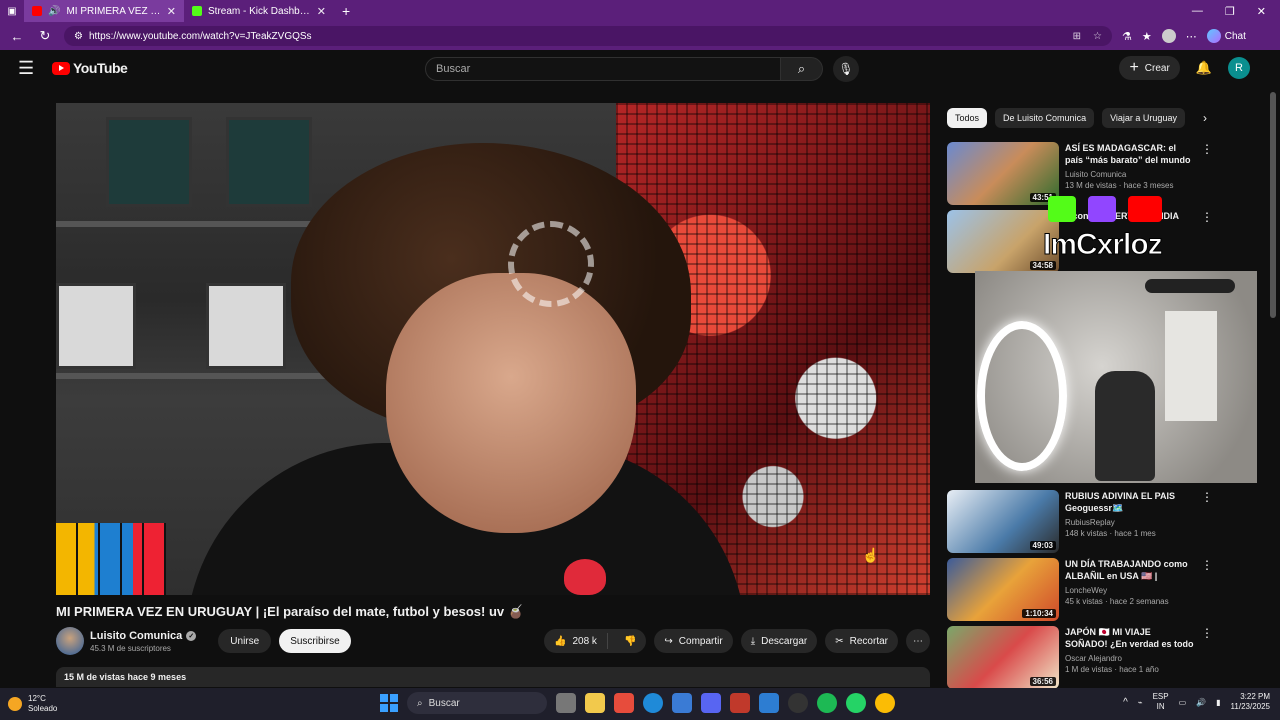 The image size is (1280, 720). What do you see at coordinates (1003, 521) in the screenshot?
I see `video-thumbnail: 49:03` at bounding box center [1003, 521].